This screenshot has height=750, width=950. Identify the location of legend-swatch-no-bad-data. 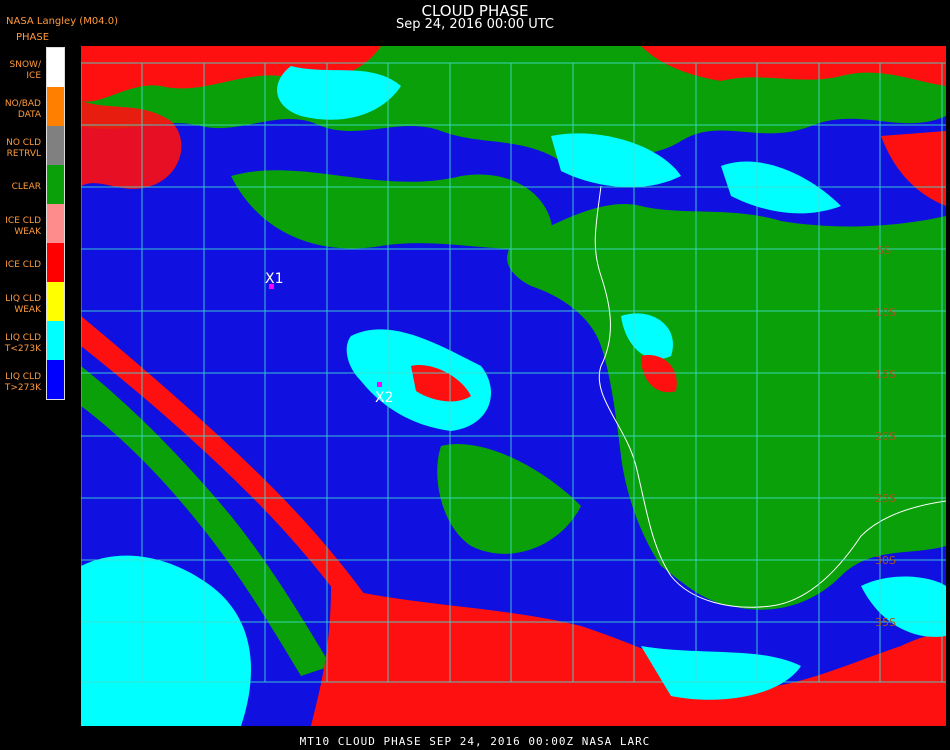
(55, 106).